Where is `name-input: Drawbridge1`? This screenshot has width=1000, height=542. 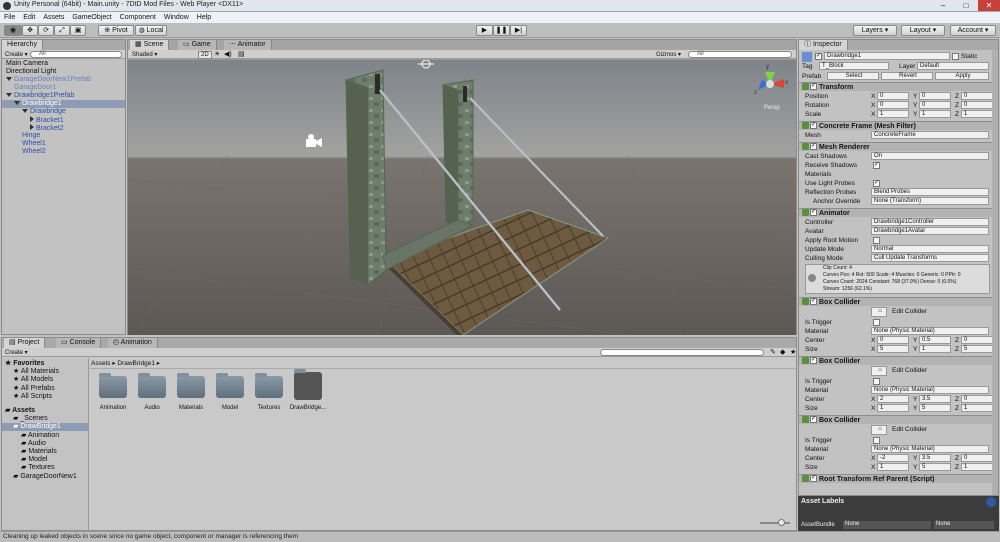 name-input: Drawbridge1 is located at coordinates (887, 56).